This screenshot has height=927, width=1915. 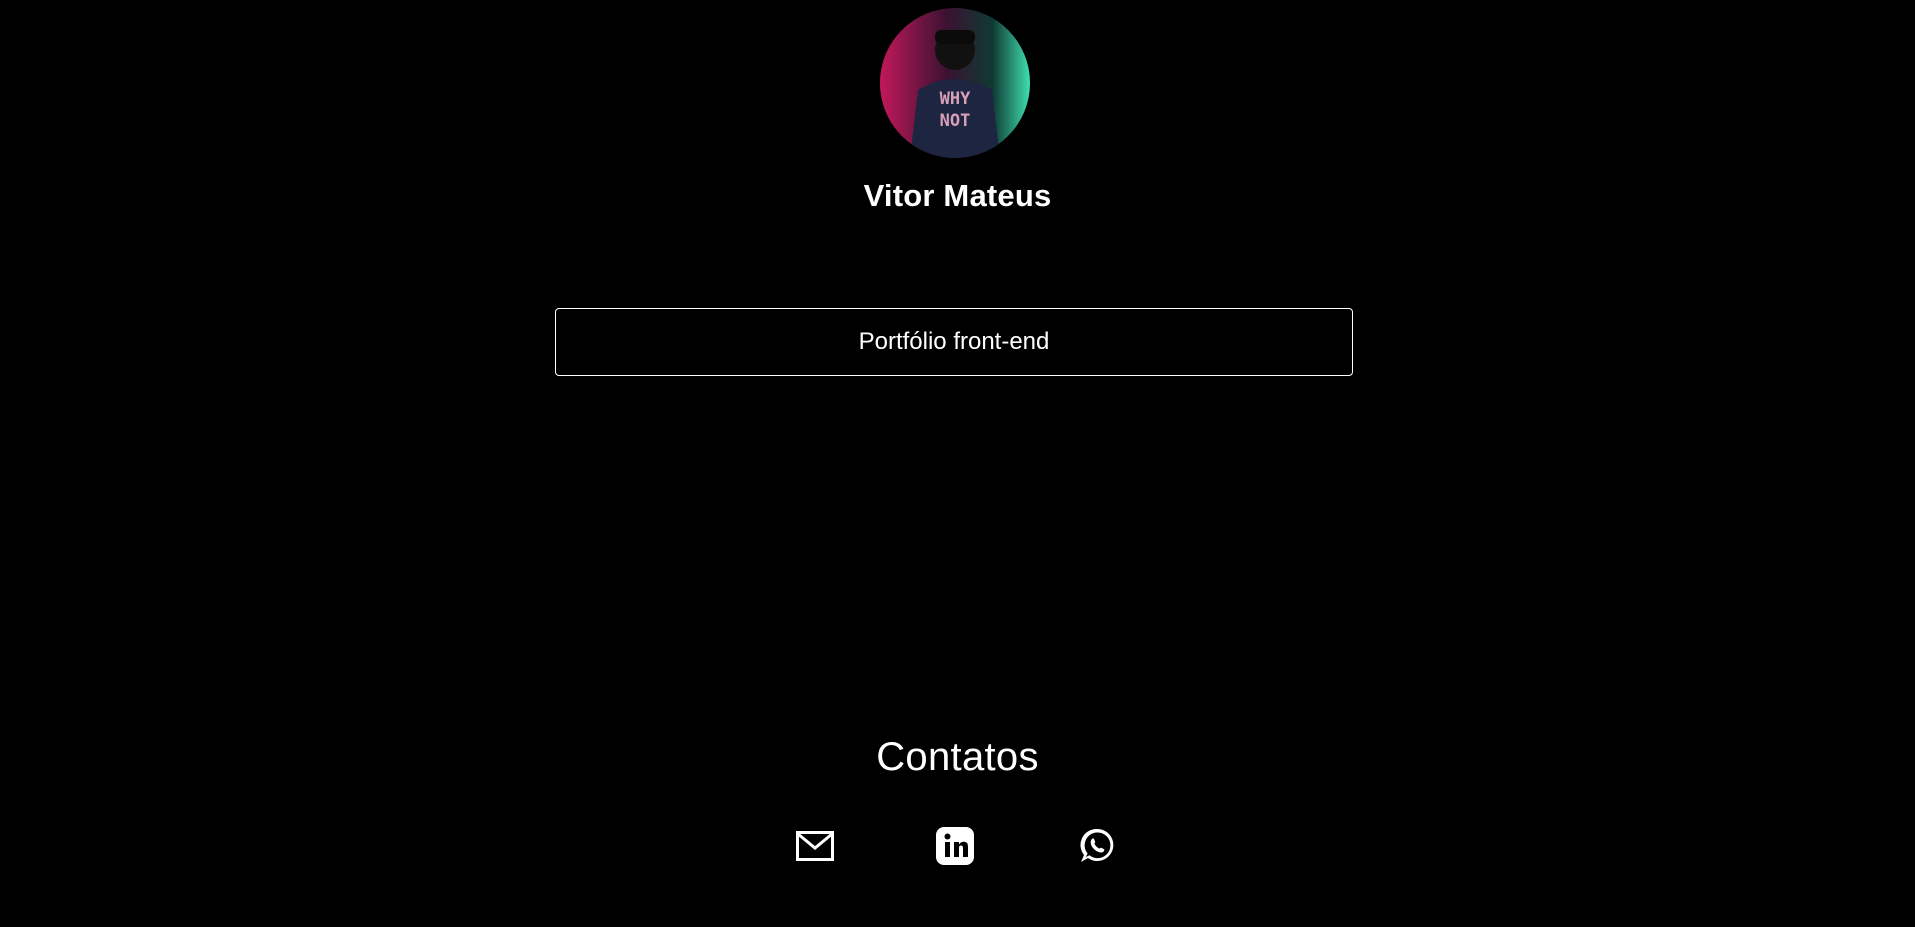 What do you see at coordinates (955, 121) in the screenshot?
I see `svg-text: NOT` at bounding box center [955, 121].